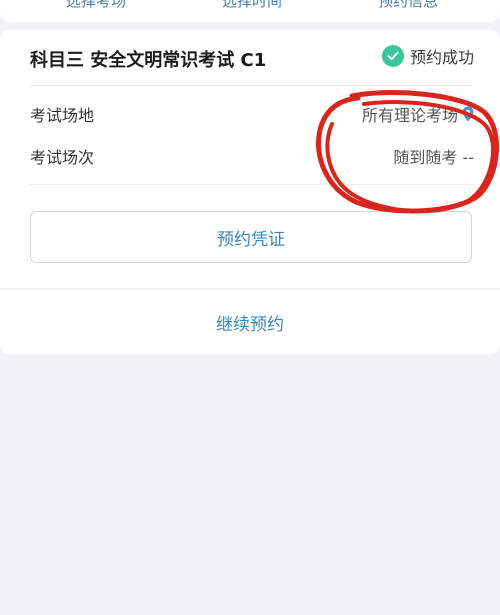 The width and height of the screenshot is (500, 615). Describe the element at coordinates (392, 56) in the screenshot. I see `check-circle-icon` at that location.